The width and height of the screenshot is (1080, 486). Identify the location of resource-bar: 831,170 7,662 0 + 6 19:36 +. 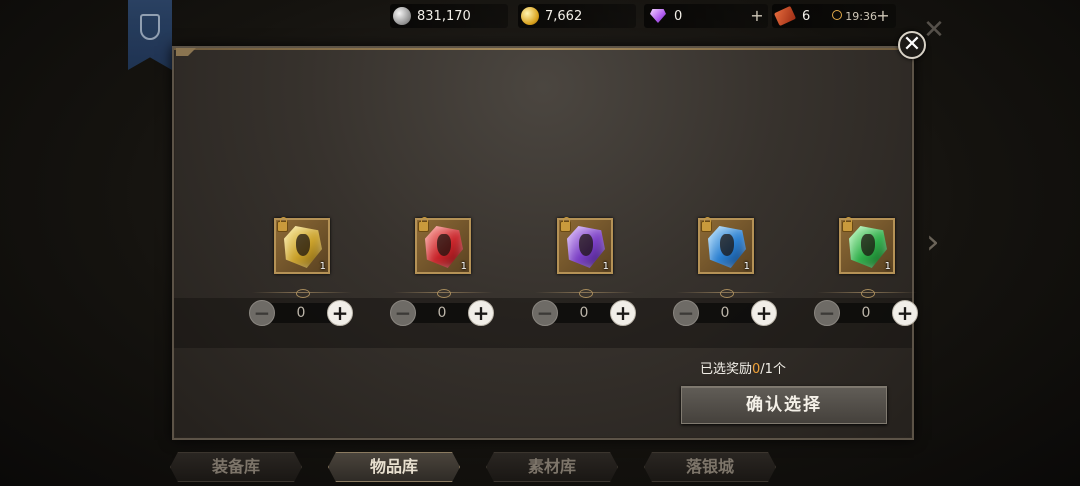
(540, 16).